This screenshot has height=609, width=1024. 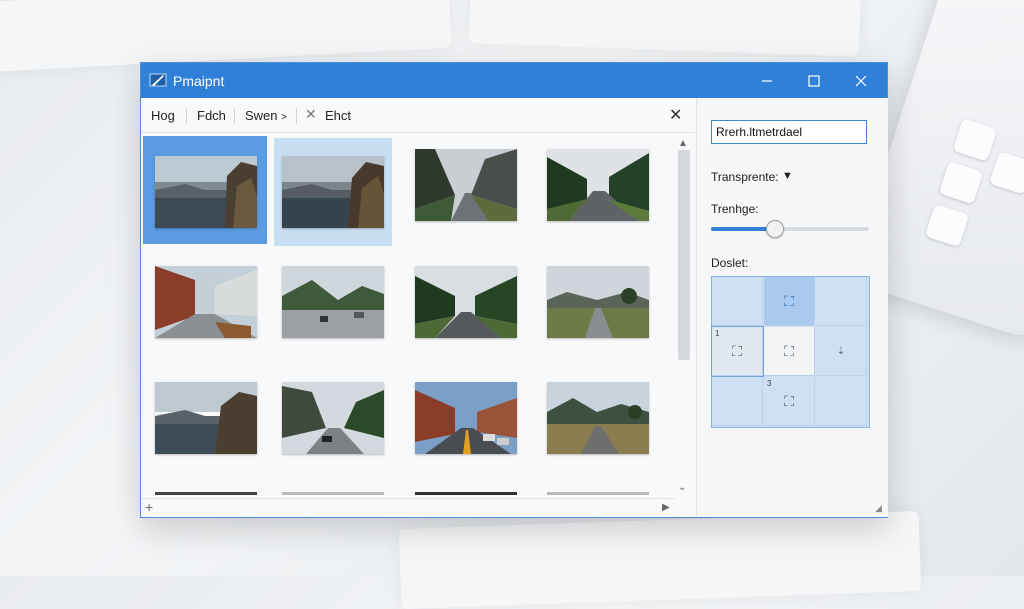 I want to click on threshold-label: Trenhge:, so click(x=735, y=209).